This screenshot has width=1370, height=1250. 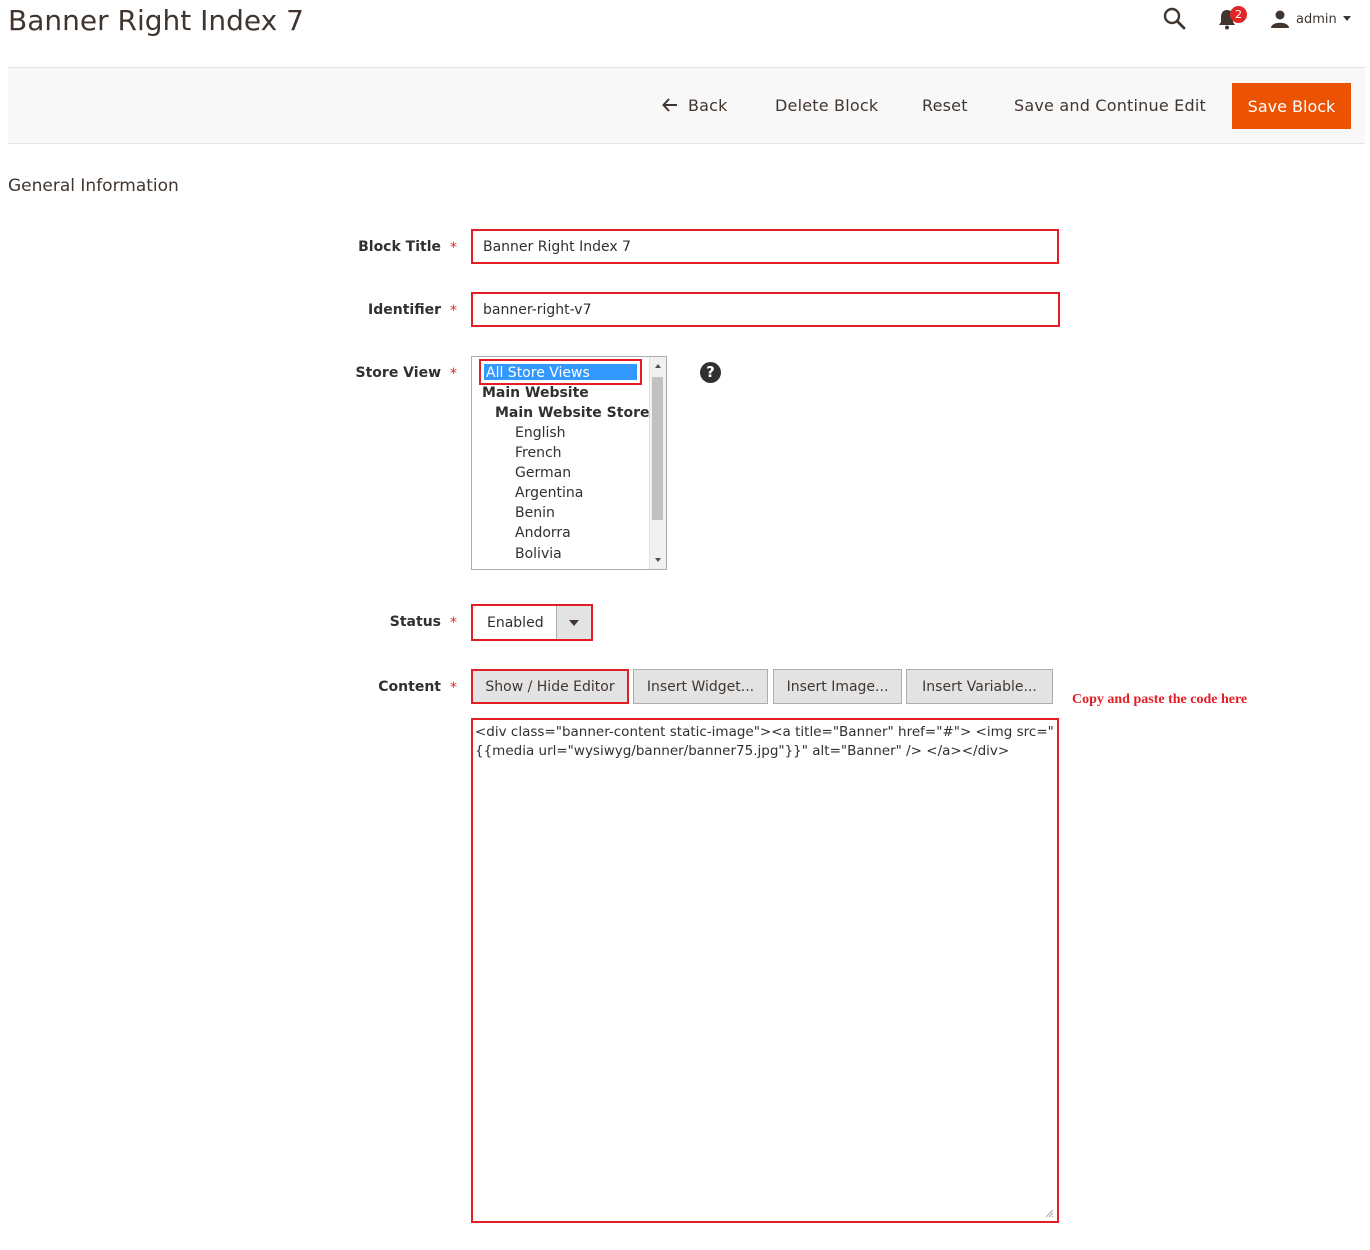 I want to click on store-view-label: Store View, so click(x=398, y=373).